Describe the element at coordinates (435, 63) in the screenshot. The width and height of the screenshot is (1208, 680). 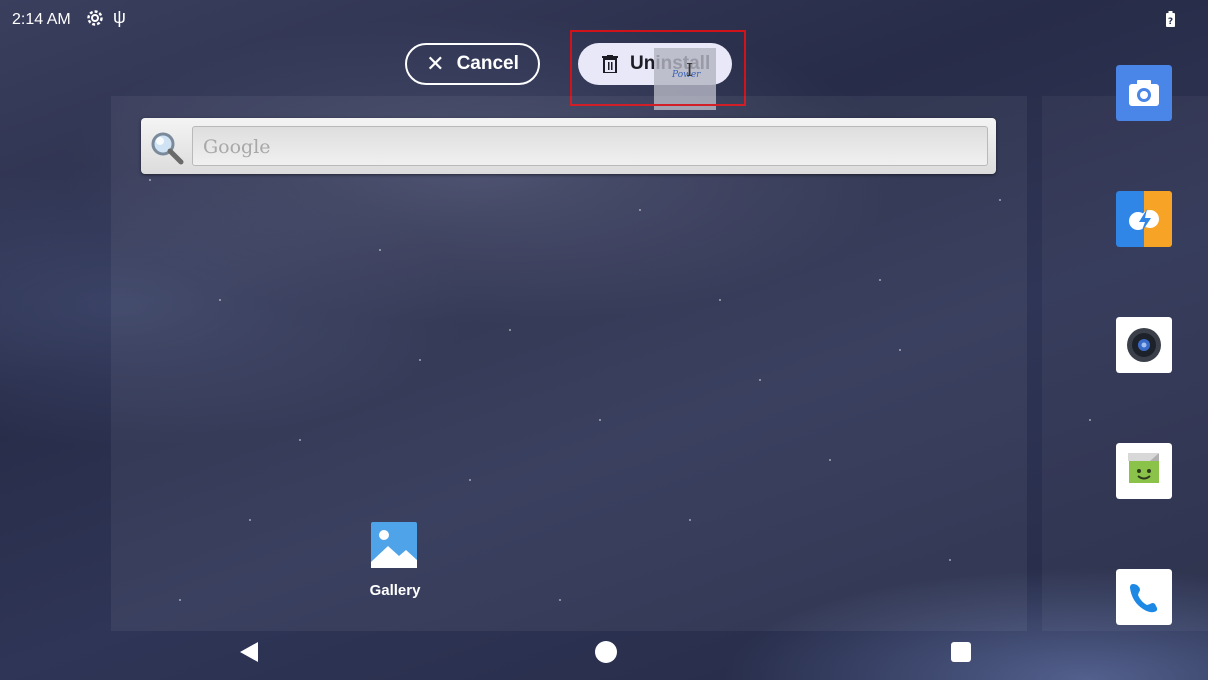
I see `close-icon: ✕` at that location.